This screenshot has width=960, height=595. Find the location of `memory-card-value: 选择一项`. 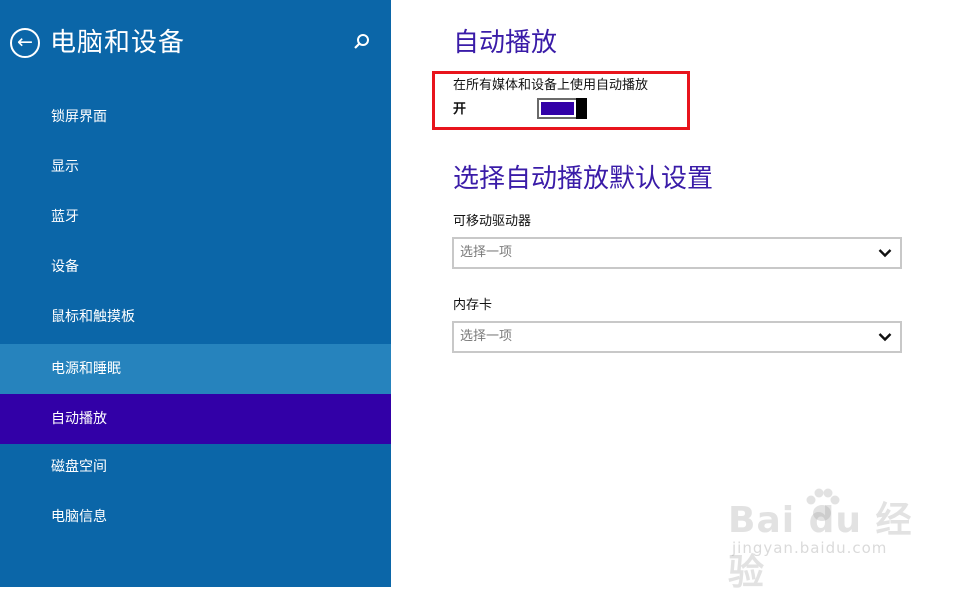

memory-card-value: 选择一项 is located at coordinates (486, 336).